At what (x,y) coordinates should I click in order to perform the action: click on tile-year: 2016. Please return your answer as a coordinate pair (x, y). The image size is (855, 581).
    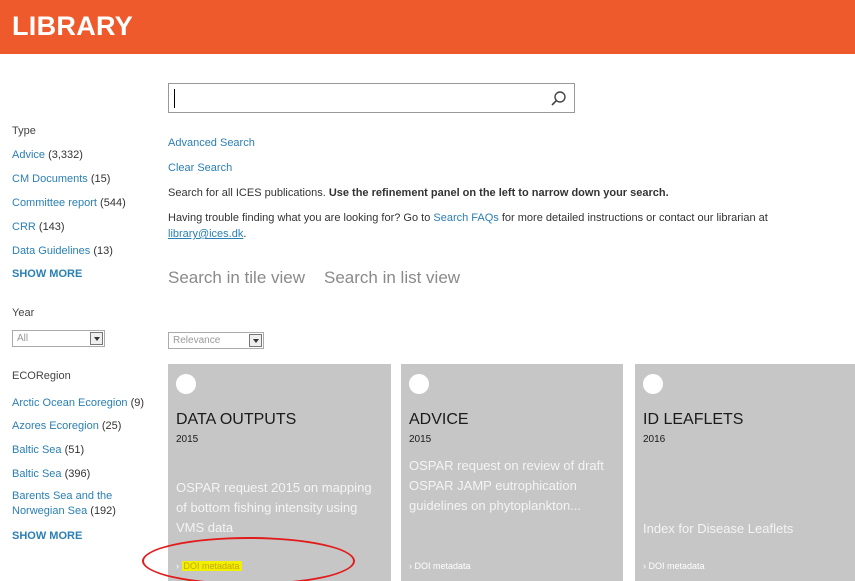
    Looking at the image, I should click on (654, 439).